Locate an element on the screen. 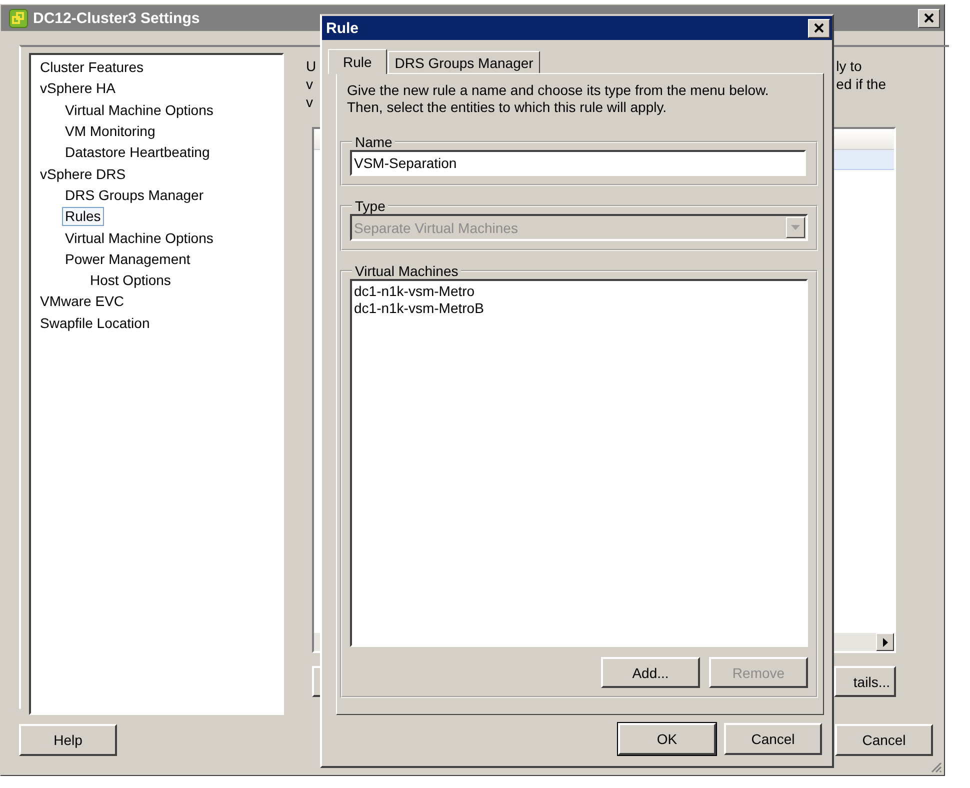 Image resolution: width=970 pixels, height=788 pixels. selected-row is located at coordinates (864, 160).